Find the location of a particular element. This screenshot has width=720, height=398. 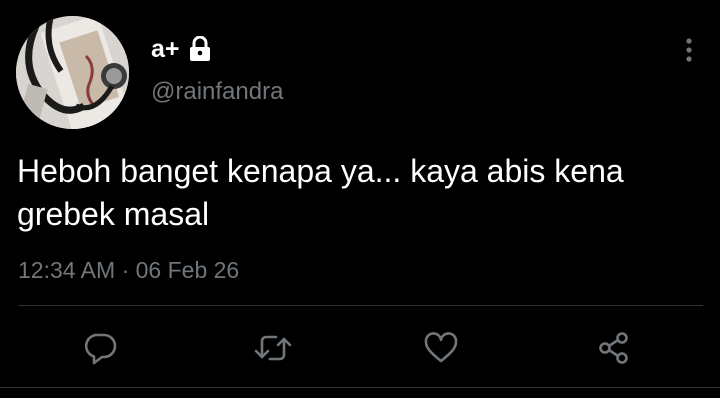

author-row: a+ is located at coordinates (181, 49).